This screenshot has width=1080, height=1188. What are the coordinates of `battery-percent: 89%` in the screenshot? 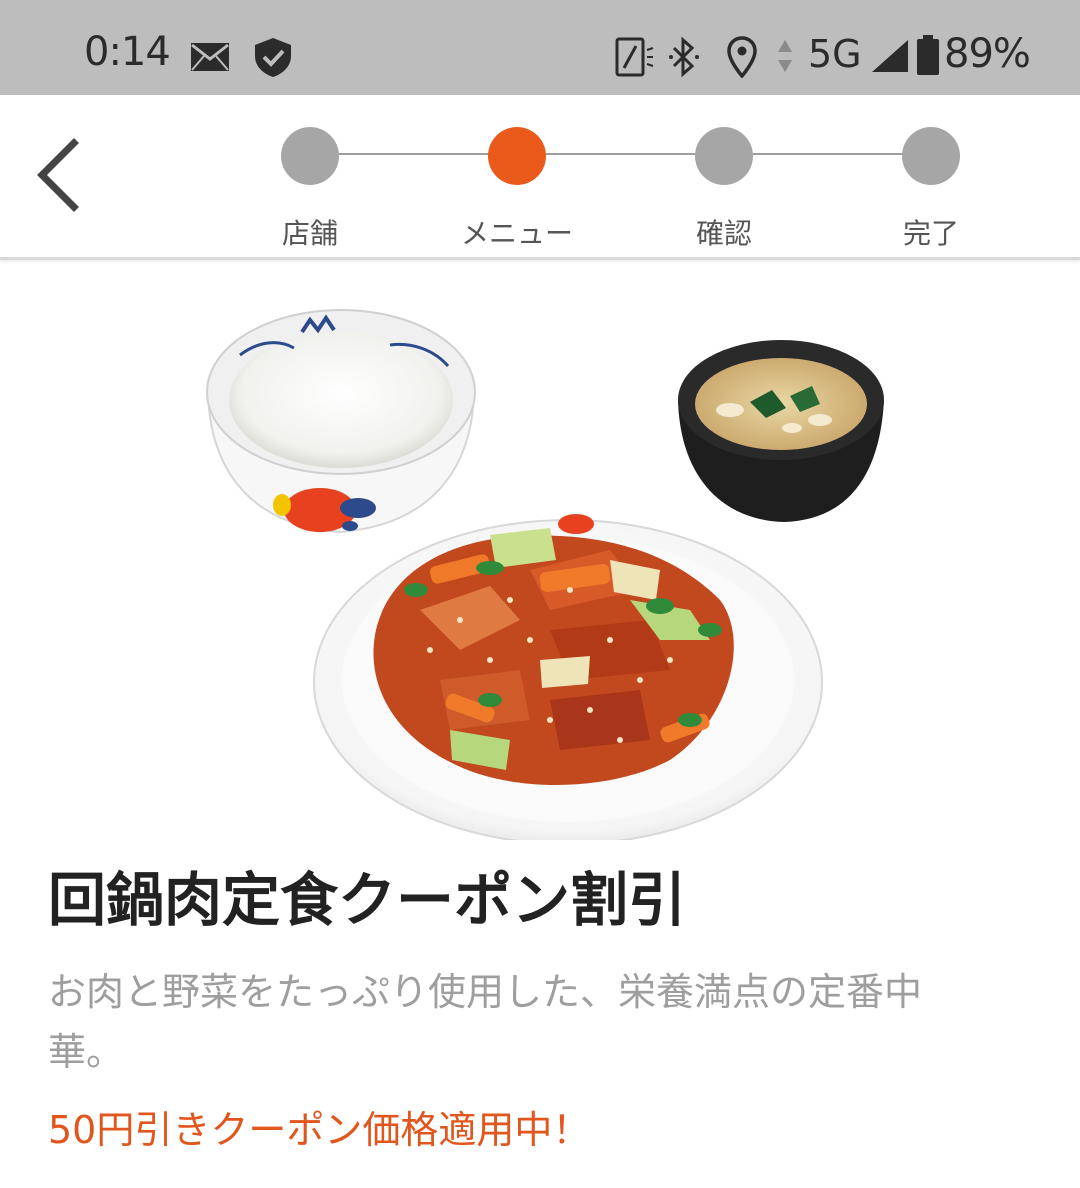 It's located at (987, 54).